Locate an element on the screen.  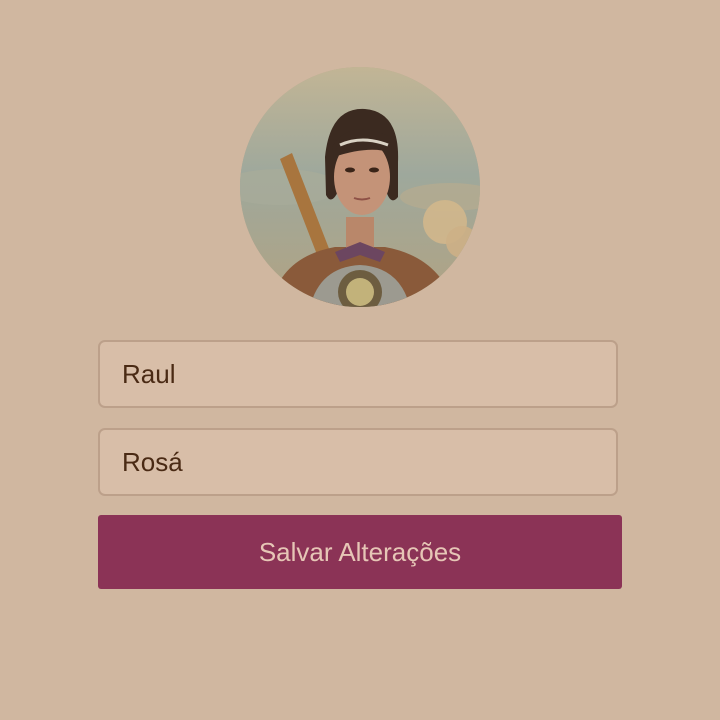
avatar is located at coordinates (360, 187).